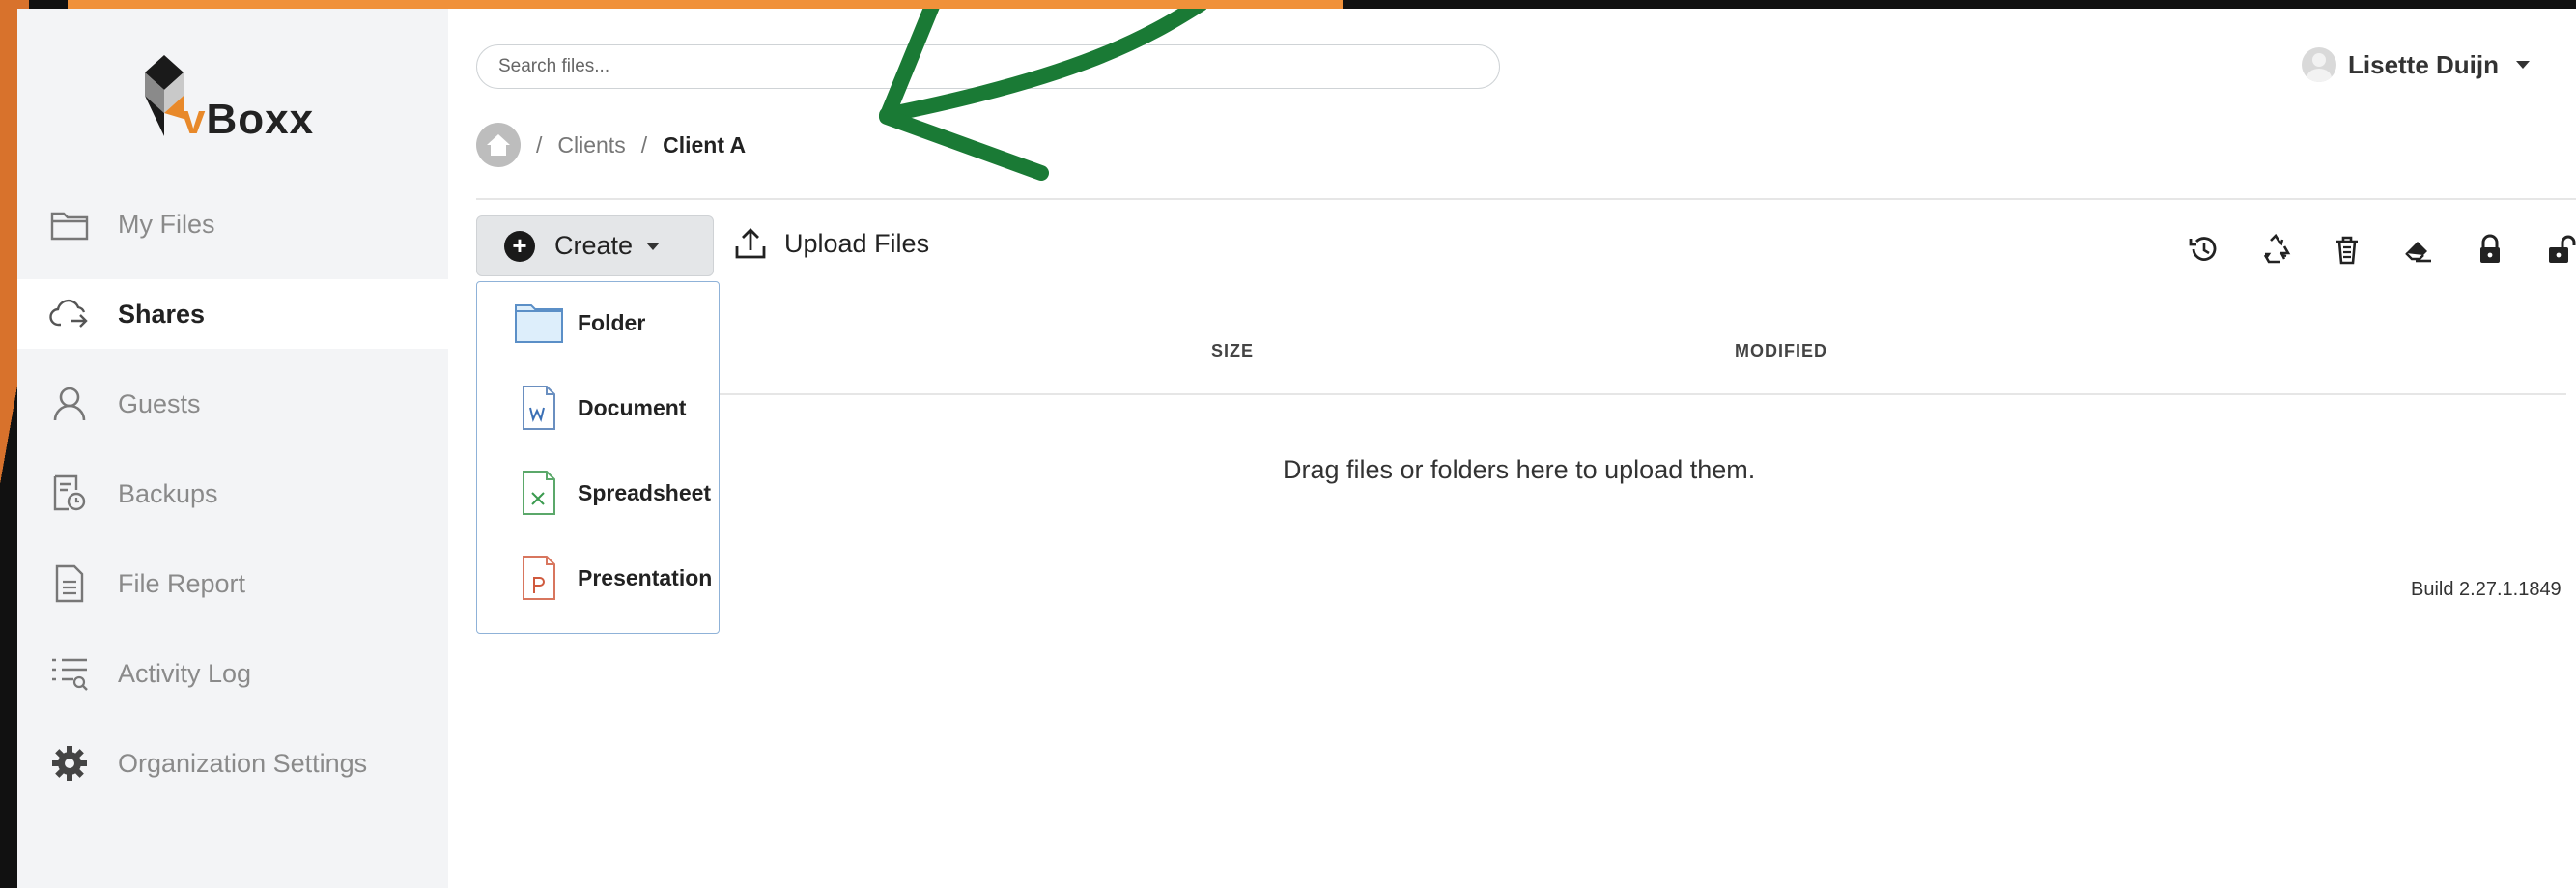 The height and width of the screenshot is (888, 2576). What do you see at coordinates (2490, 249) in the screenshot?
I see `lock-icon` at bounding box center [2490, 249].